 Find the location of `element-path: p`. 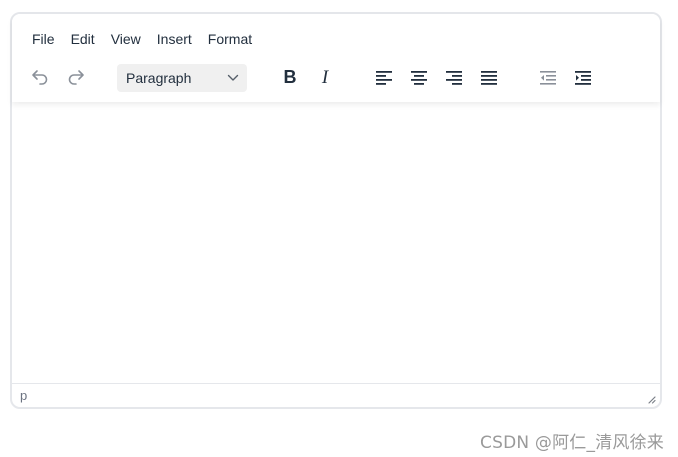

element-path: p is located at coordinates (23, 395).